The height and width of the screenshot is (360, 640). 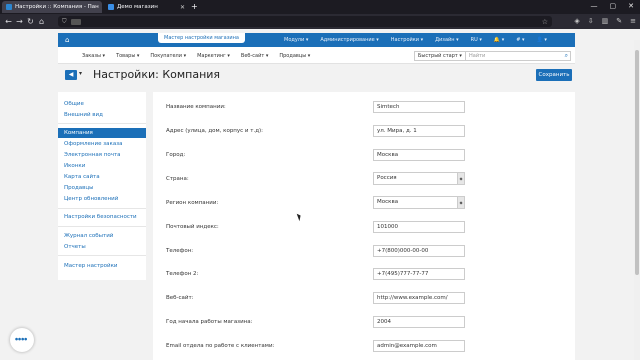 What do you see at coordinates (168, 56) in the screenshot?
I see `menu-customers: Покупатели ▾` at bounding box center [168, 56].